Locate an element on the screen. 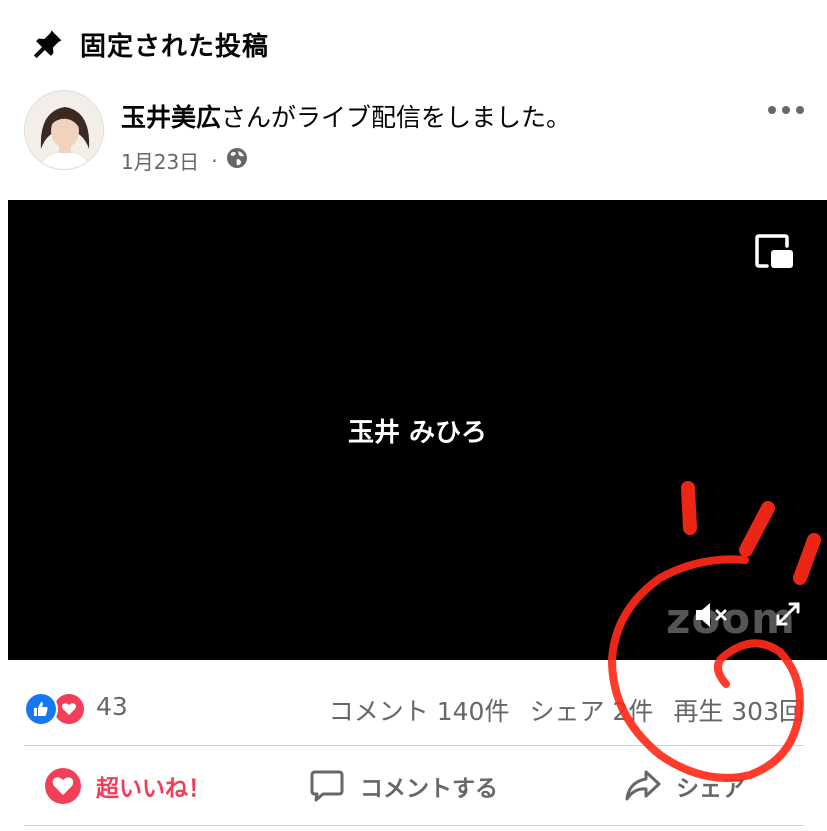 The width and height of the screenshot is (827, 831). post-header: 玉井美広さんがライブ配信をしました。 1月23日 · is located at coordinates (414, 133).